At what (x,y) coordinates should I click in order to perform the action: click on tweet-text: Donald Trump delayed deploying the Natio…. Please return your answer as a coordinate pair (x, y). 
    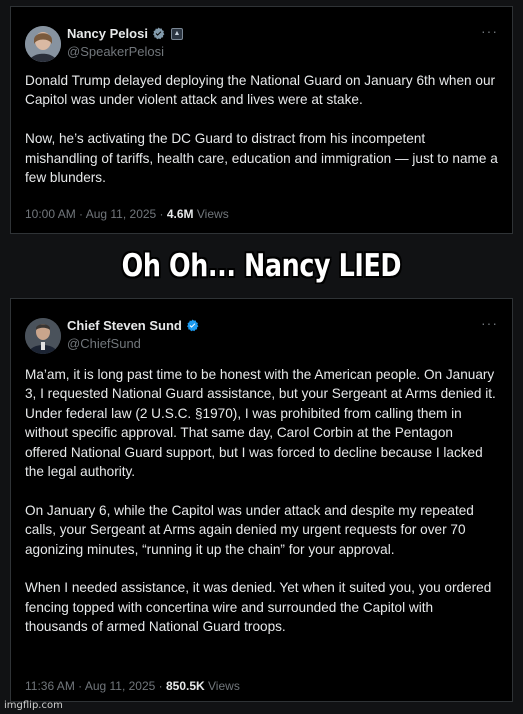
    Looking at the image, I should click on (261, 129).